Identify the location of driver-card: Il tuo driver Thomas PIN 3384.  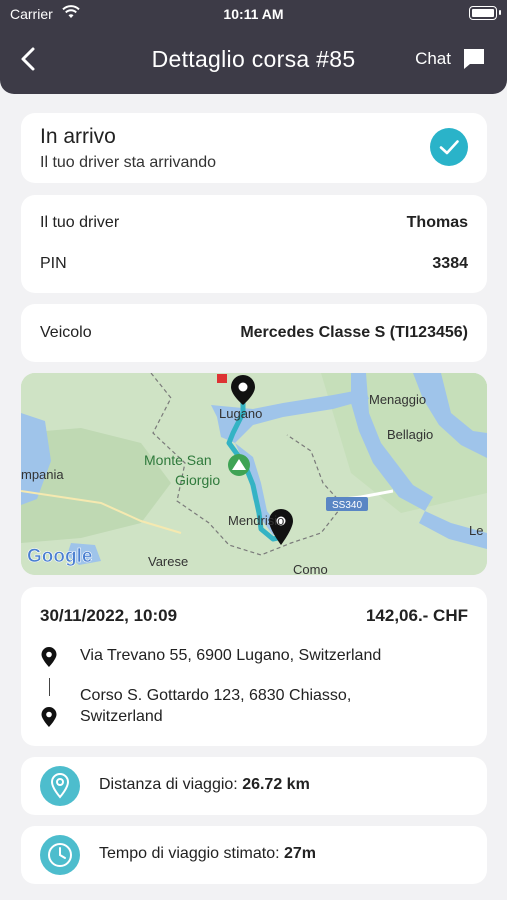
(254, 244).